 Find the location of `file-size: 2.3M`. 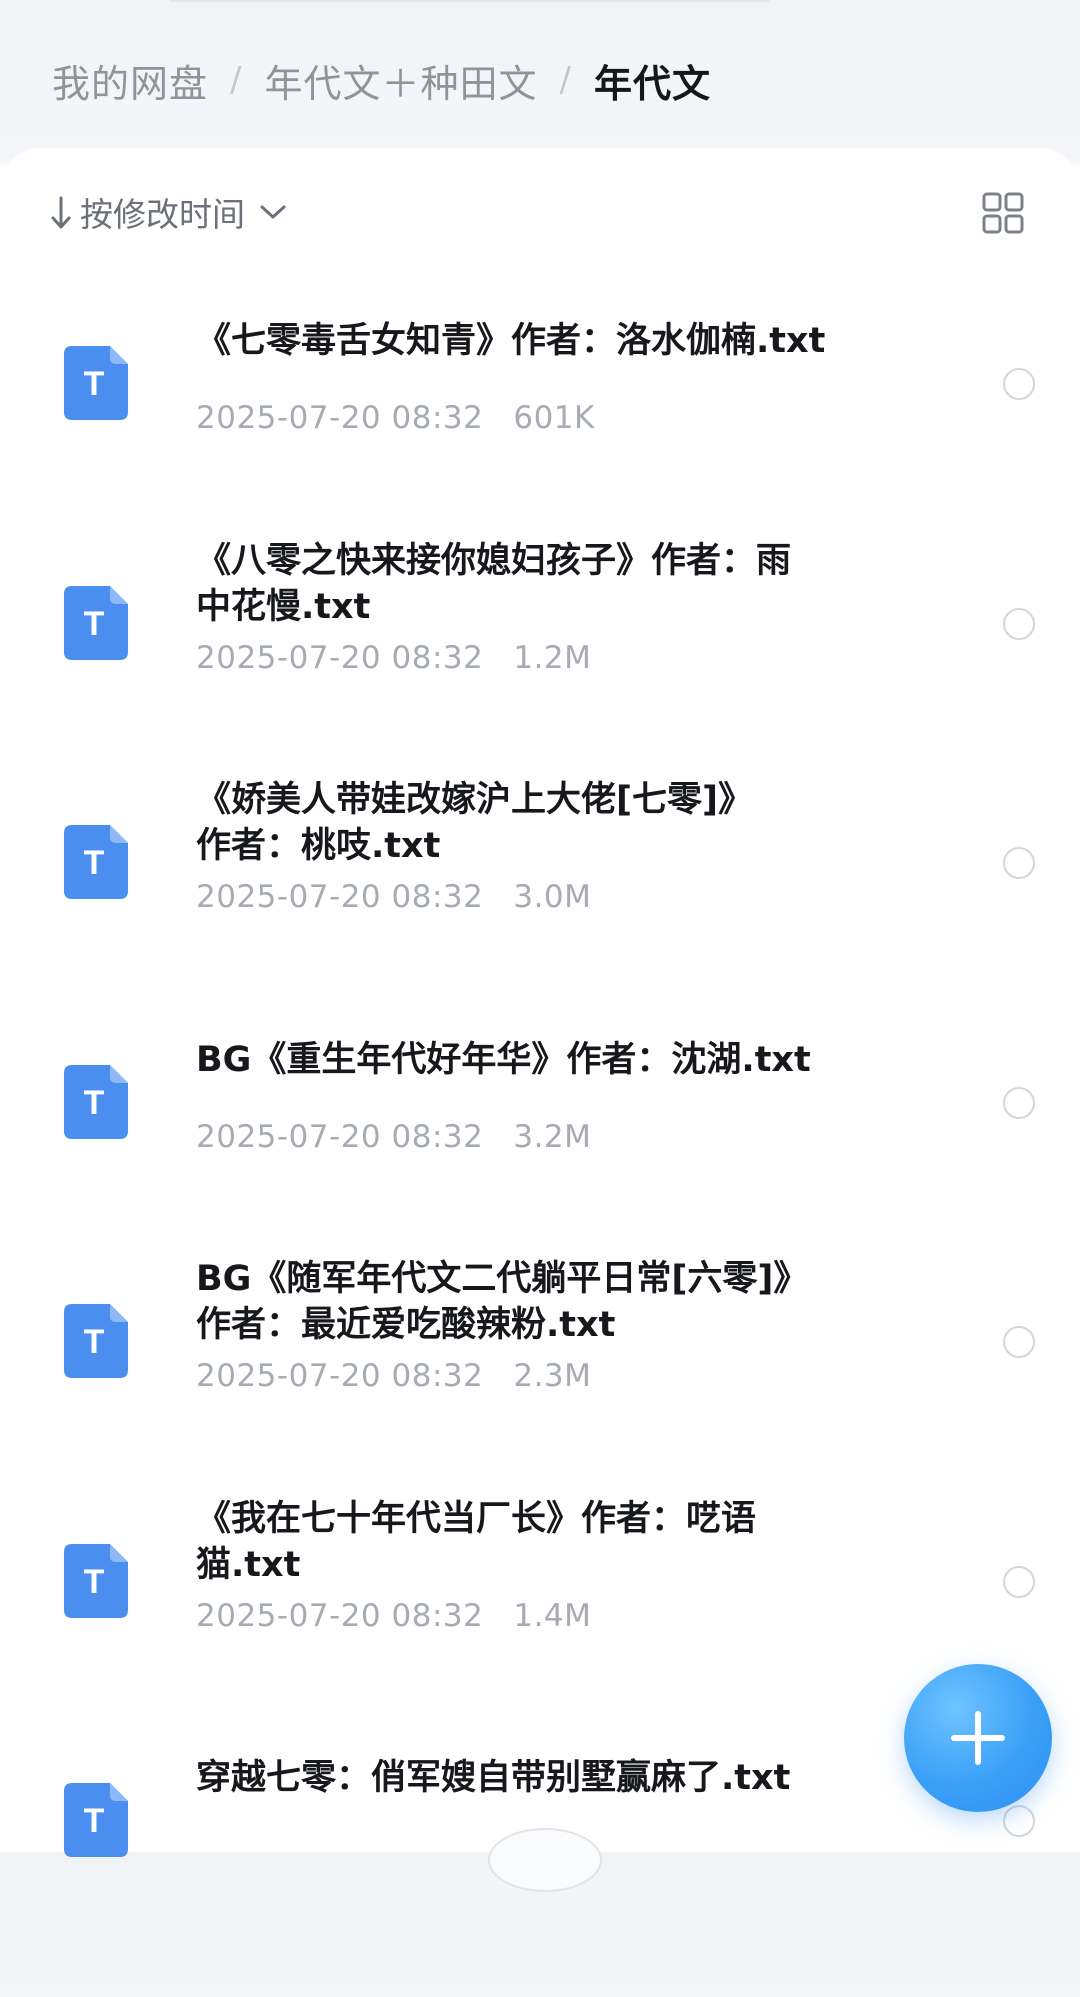

file-size: 2.3M is located at coordinates (552, 1376).